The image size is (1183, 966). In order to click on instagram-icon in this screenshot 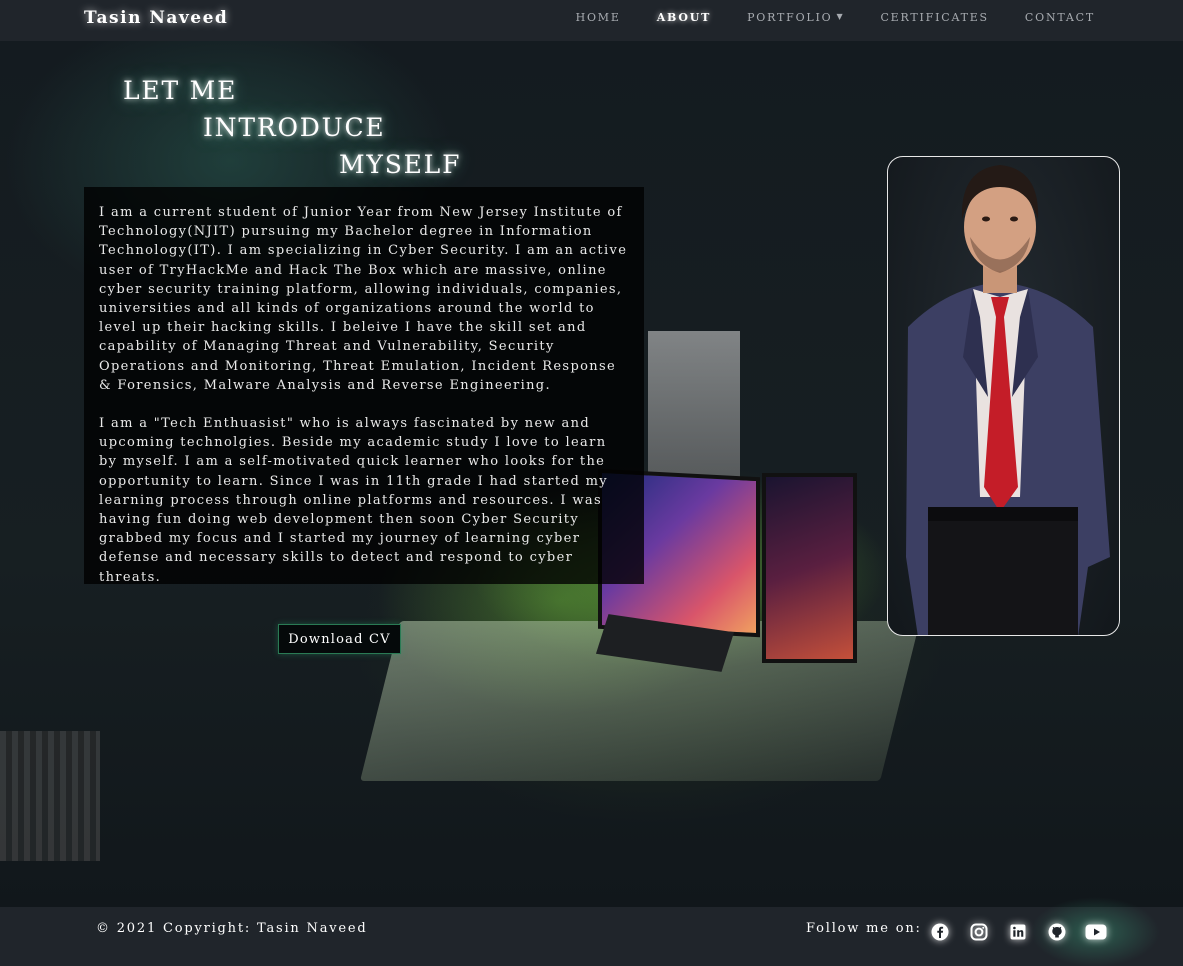, I will do `click(978, 932)`.